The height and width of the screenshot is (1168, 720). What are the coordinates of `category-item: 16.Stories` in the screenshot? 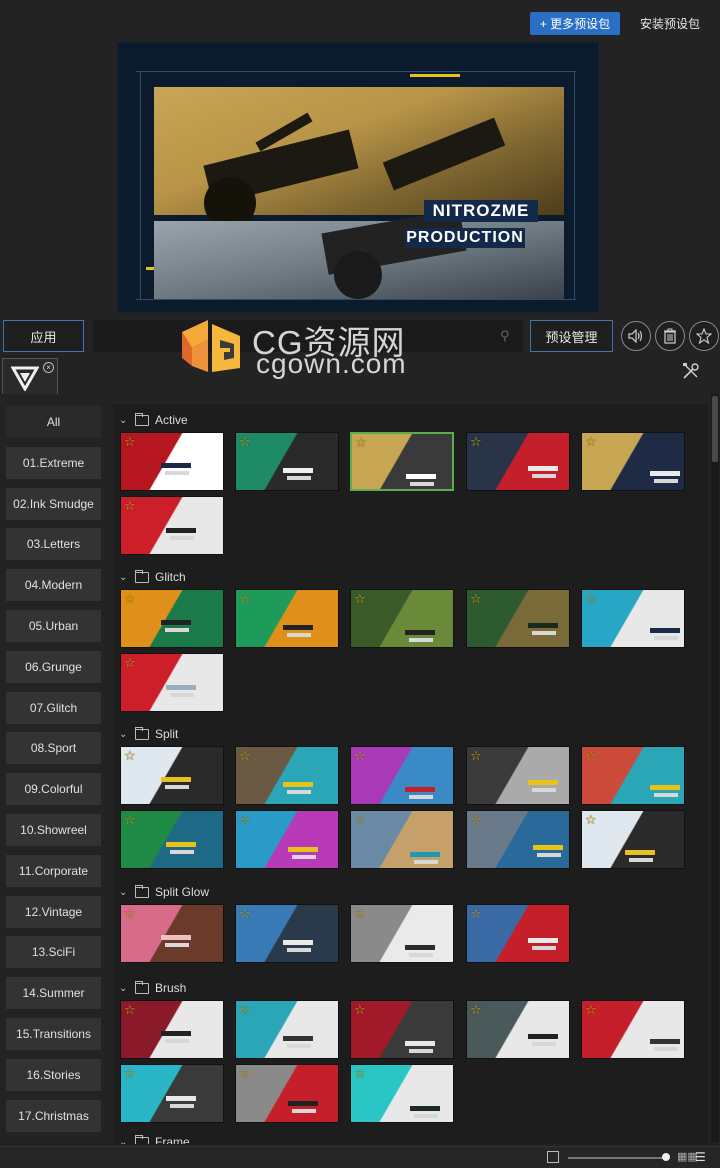 It's located at (53, 1074).